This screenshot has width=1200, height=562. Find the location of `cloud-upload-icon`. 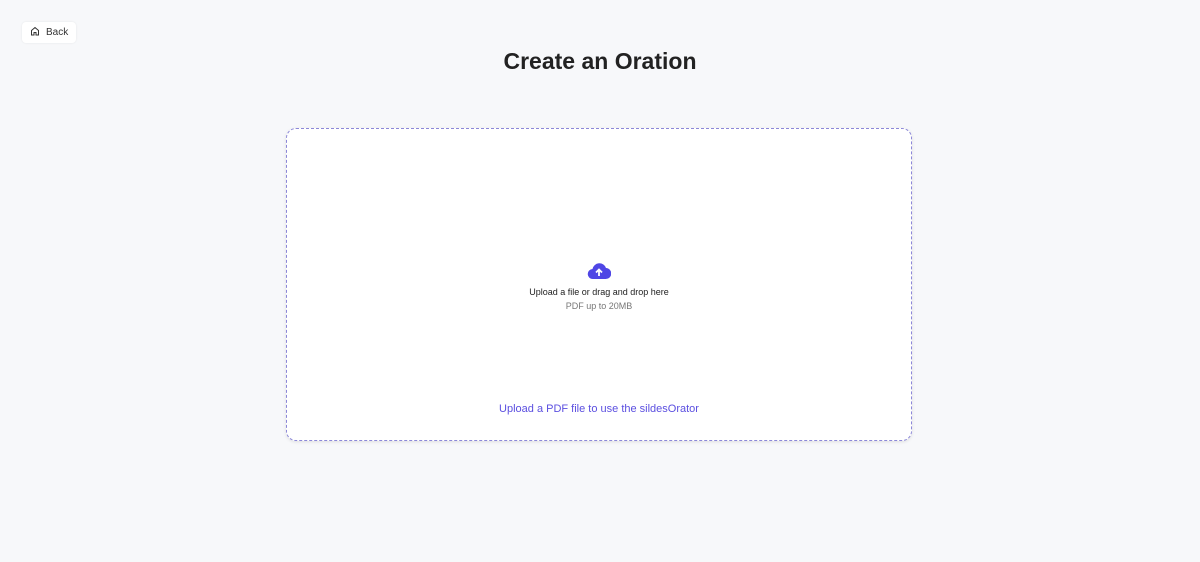

cloud-upload-icon is located at coordinates (599, 273).